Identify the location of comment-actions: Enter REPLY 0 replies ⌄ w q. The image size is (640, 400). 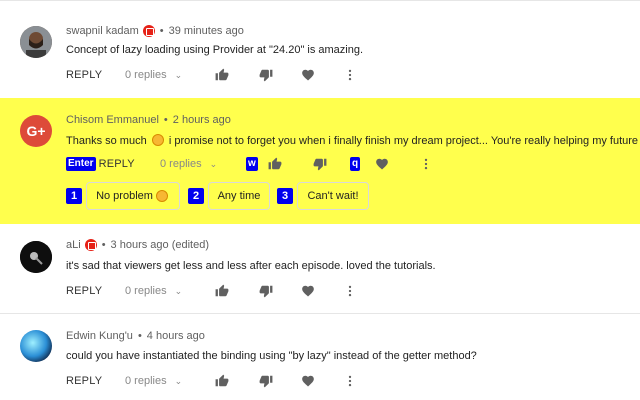
(256, 164).